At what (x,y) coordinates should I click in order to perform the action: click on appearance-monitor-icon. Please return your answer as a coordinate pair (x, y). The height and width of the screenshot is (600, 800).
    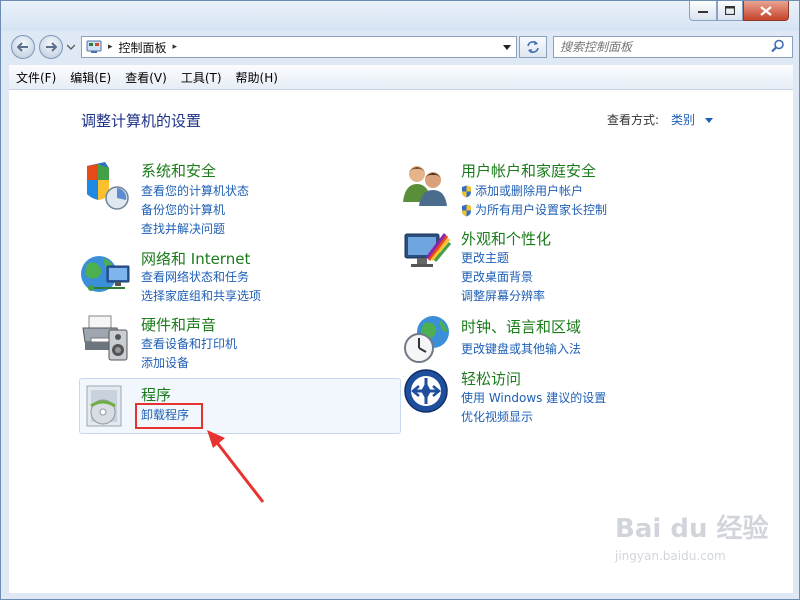
    Looking at the image, I should click on (427, 250).